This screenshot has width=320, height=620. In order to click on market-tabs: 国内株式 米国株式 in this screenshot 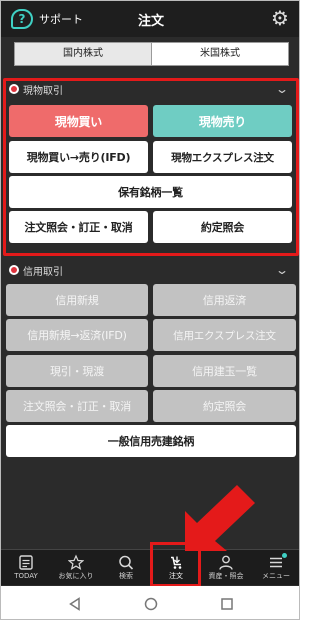, I will do `click(151, 54)`.